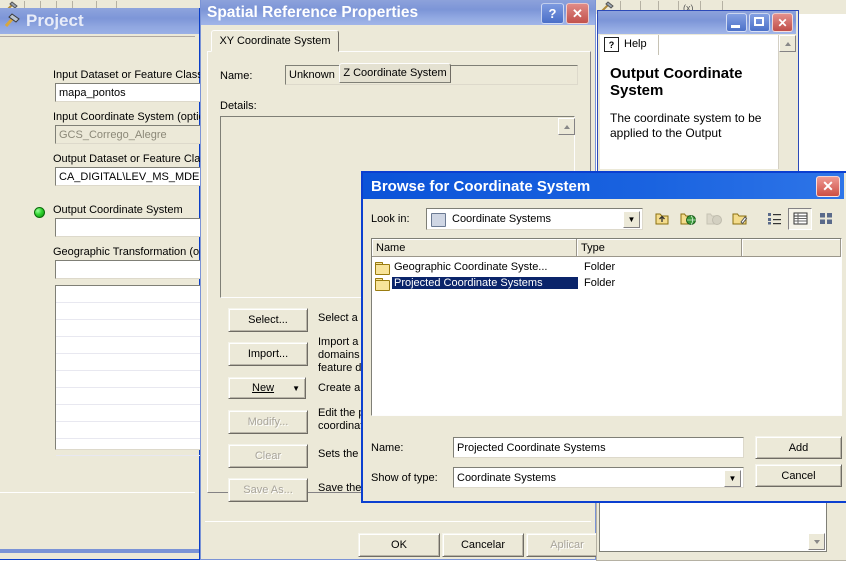 The height and width of the screenshot is (561, 846). What do you see at coordinates (133, 134) in the screenshot?
I see `input-coordinate-system-field: GCS_Corrego_Alegre` at bounding box center [133, 134].